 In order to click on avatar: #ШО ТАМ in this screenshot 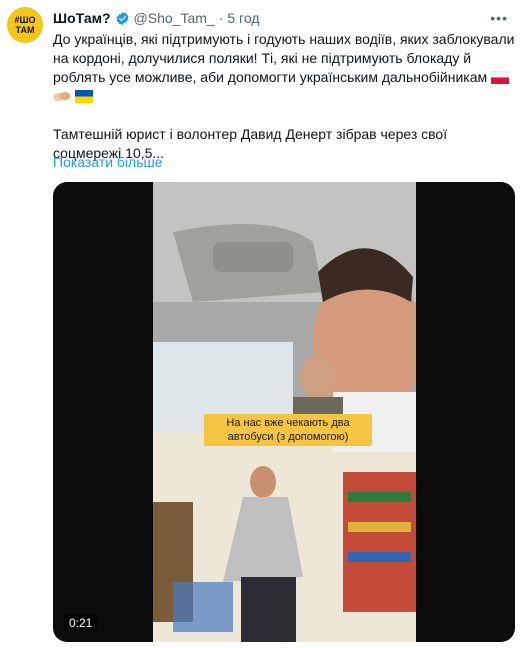, I will do `click(25, 25)`.